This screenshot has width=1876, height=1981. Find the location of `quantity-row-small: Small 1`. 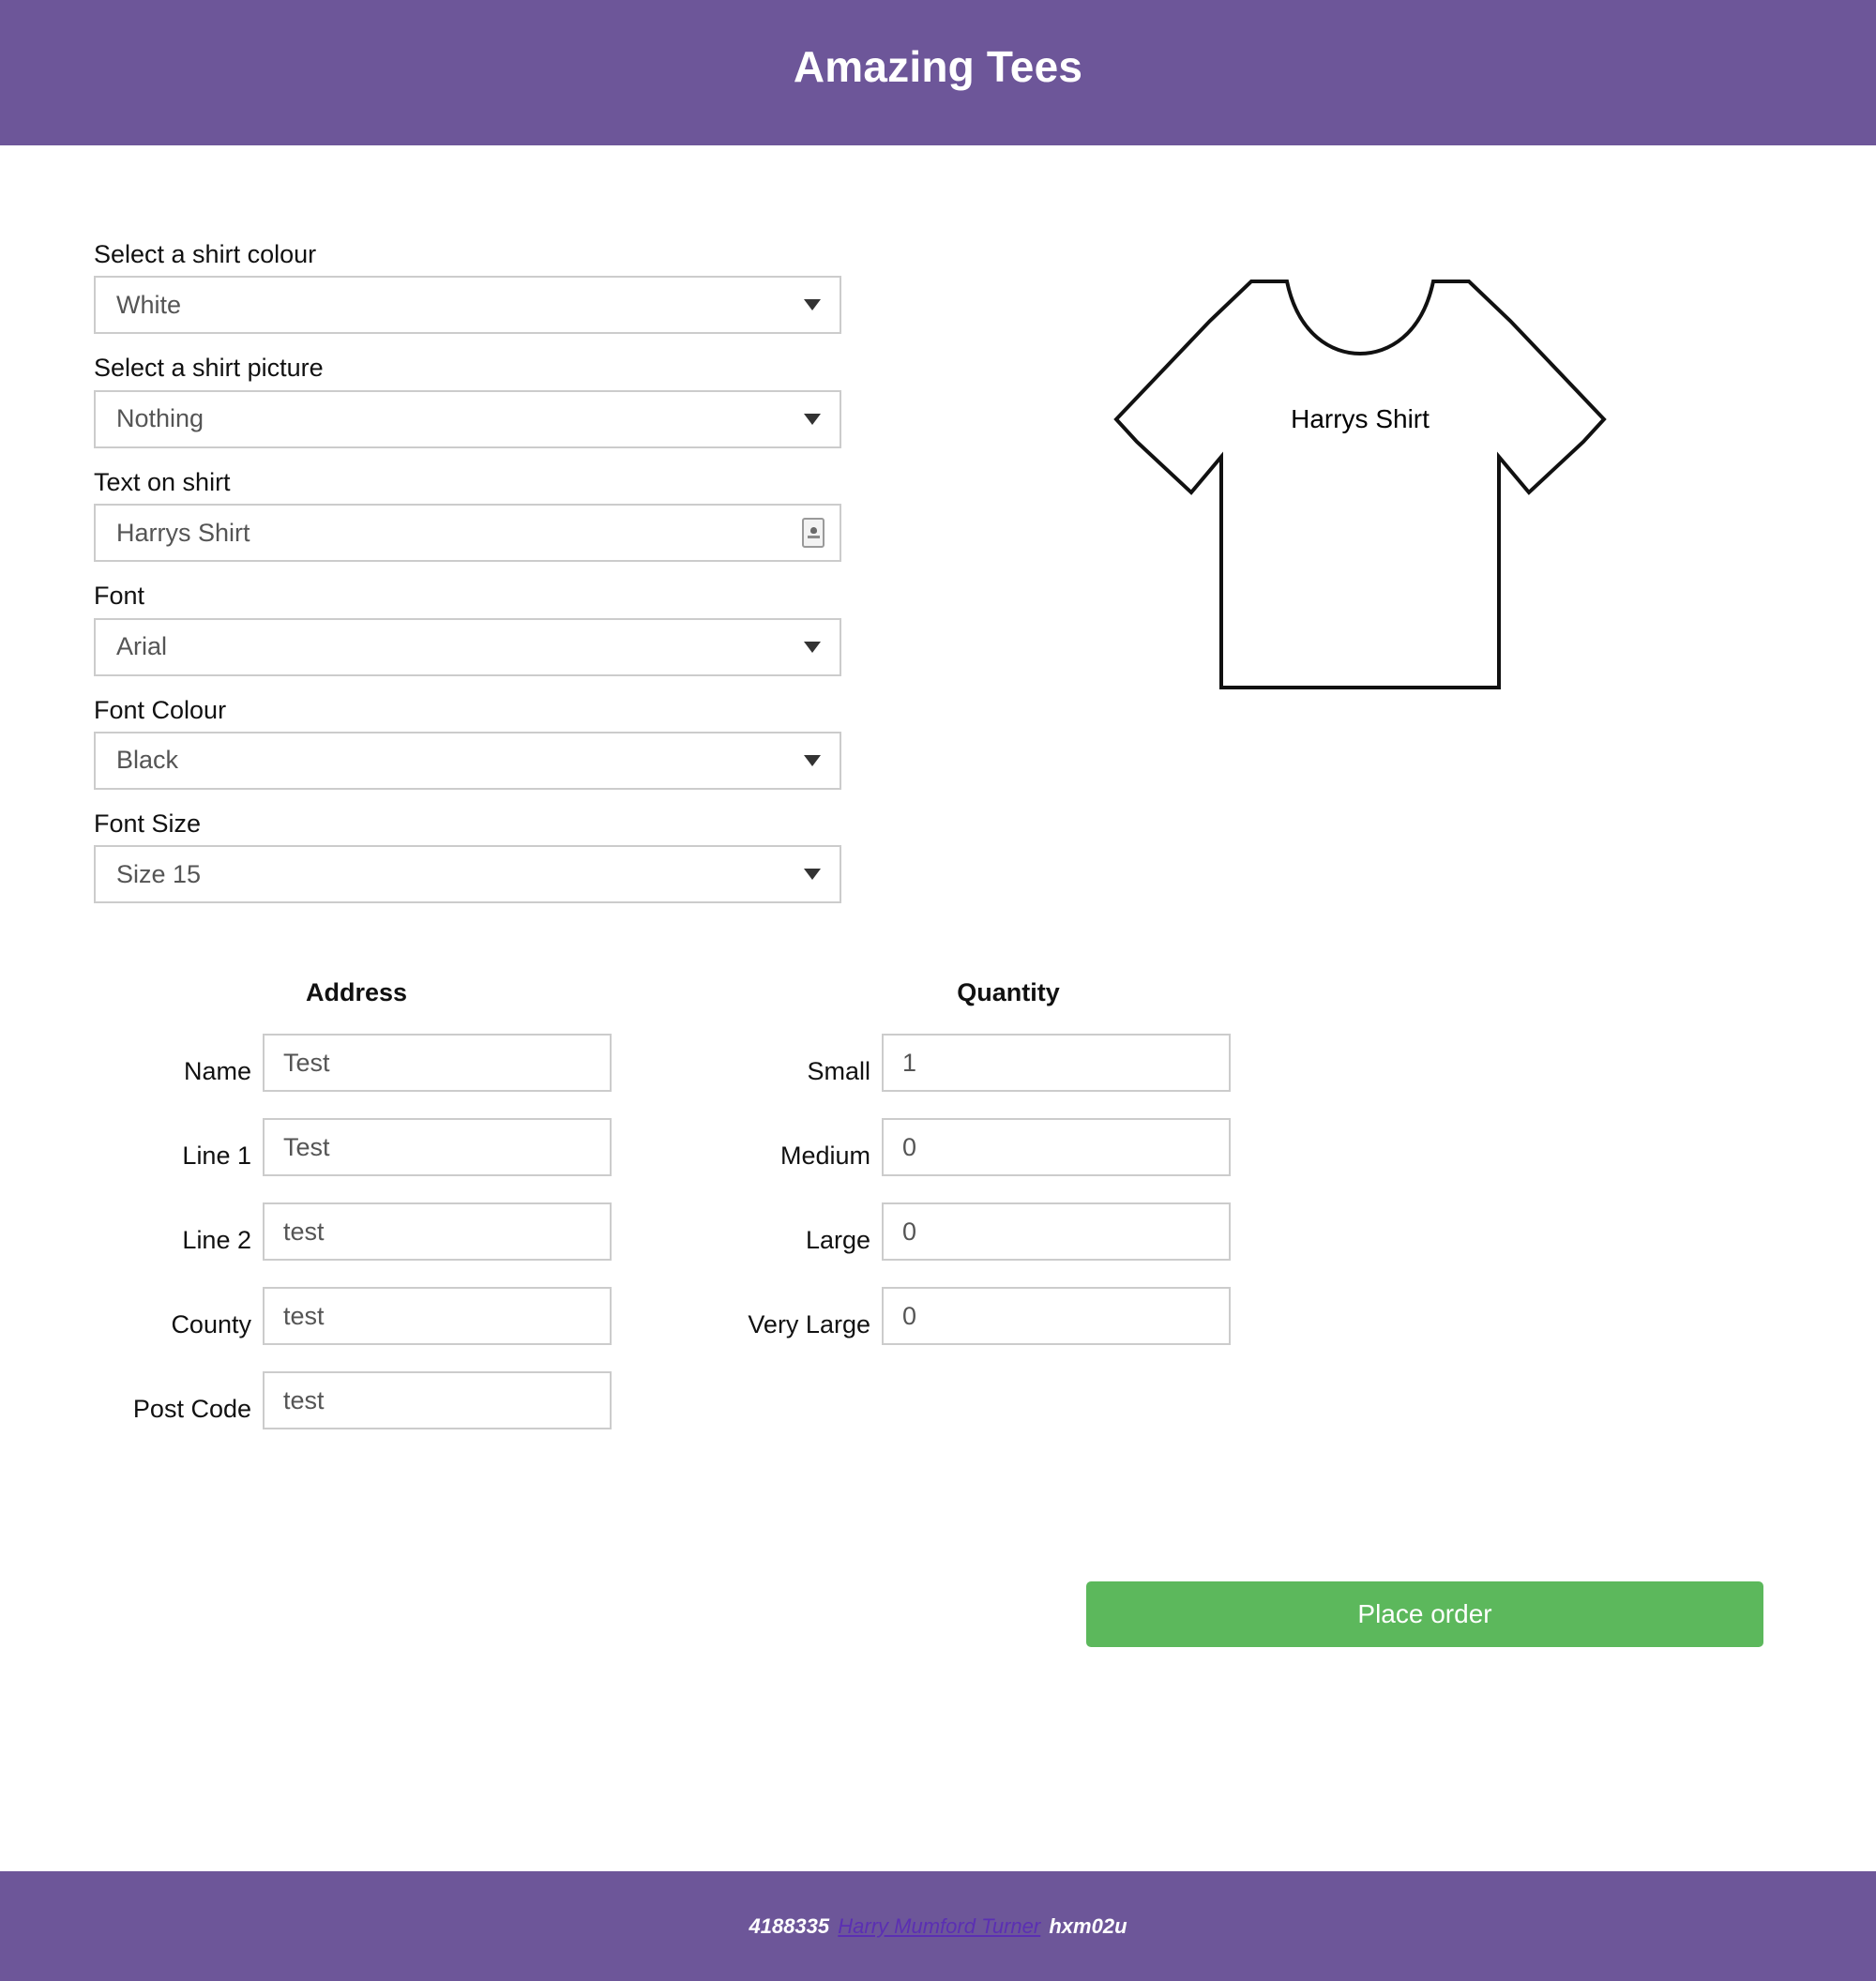

quantity-row-small: Small 1 is located at coordinates (1088, 1060).